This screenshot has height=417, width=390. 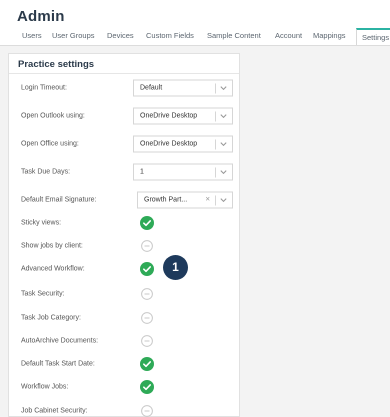 I want to click on panel-title: Practice settings, so click(x=124, y=64).